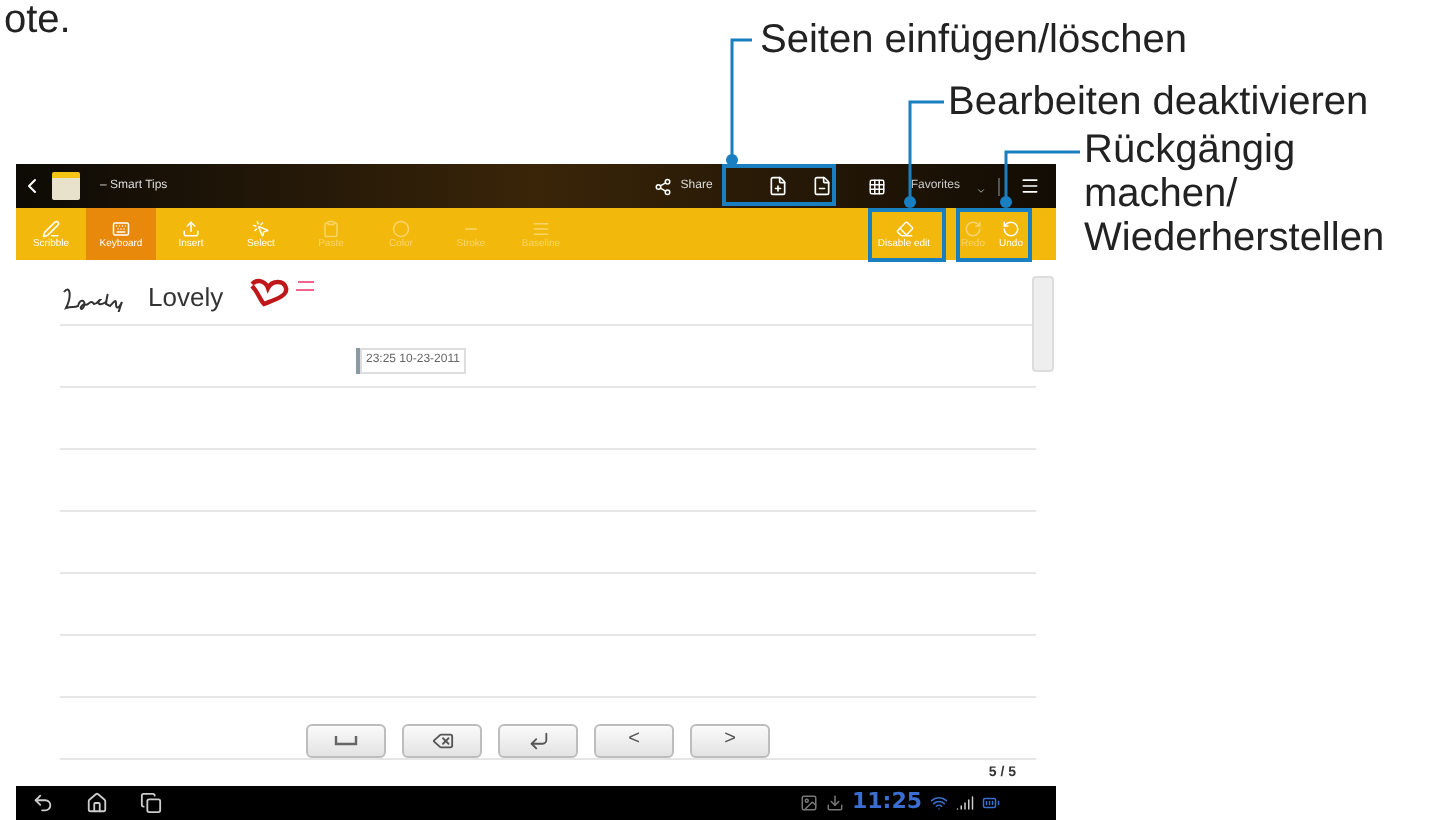 This screenshot has height=820, width=1448. I want to click on menu-icon, so click(1030, 186).